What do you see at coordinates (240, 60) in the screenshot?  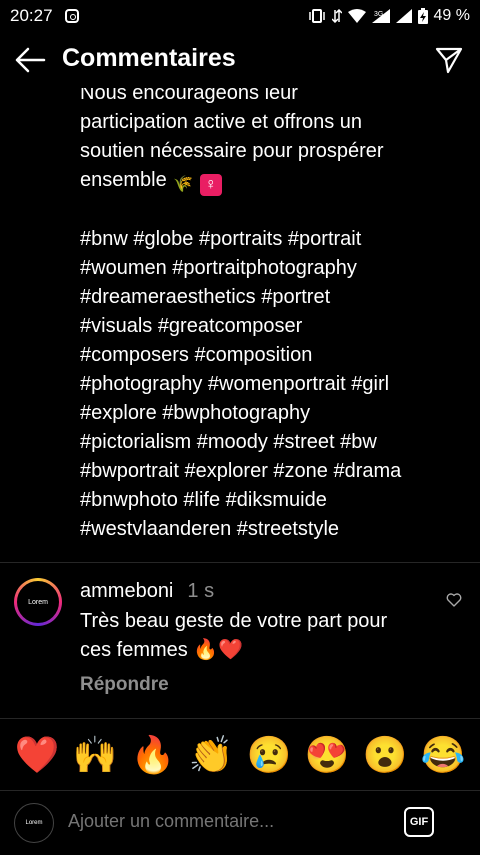 I see `header: Commentaires` at bounding box center [240, 60].